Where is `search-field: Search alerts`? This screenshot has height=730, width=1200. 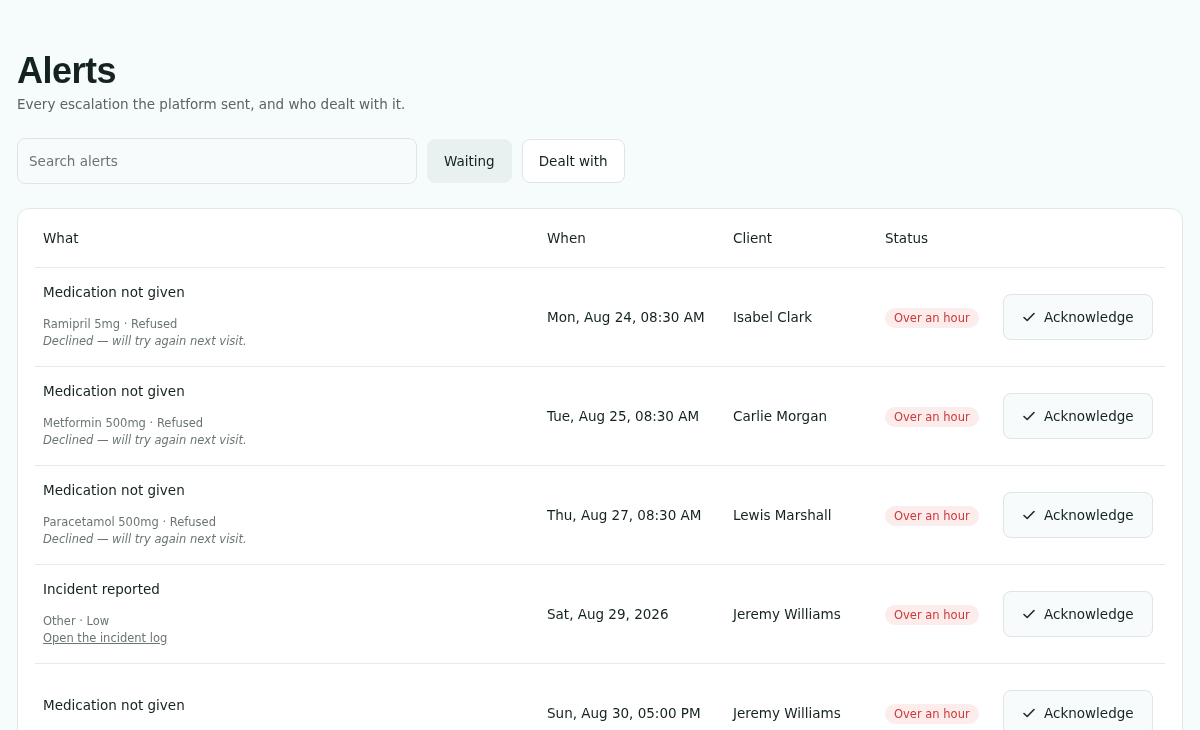 search-field: Search alerts is located at coordinates (217, 161).